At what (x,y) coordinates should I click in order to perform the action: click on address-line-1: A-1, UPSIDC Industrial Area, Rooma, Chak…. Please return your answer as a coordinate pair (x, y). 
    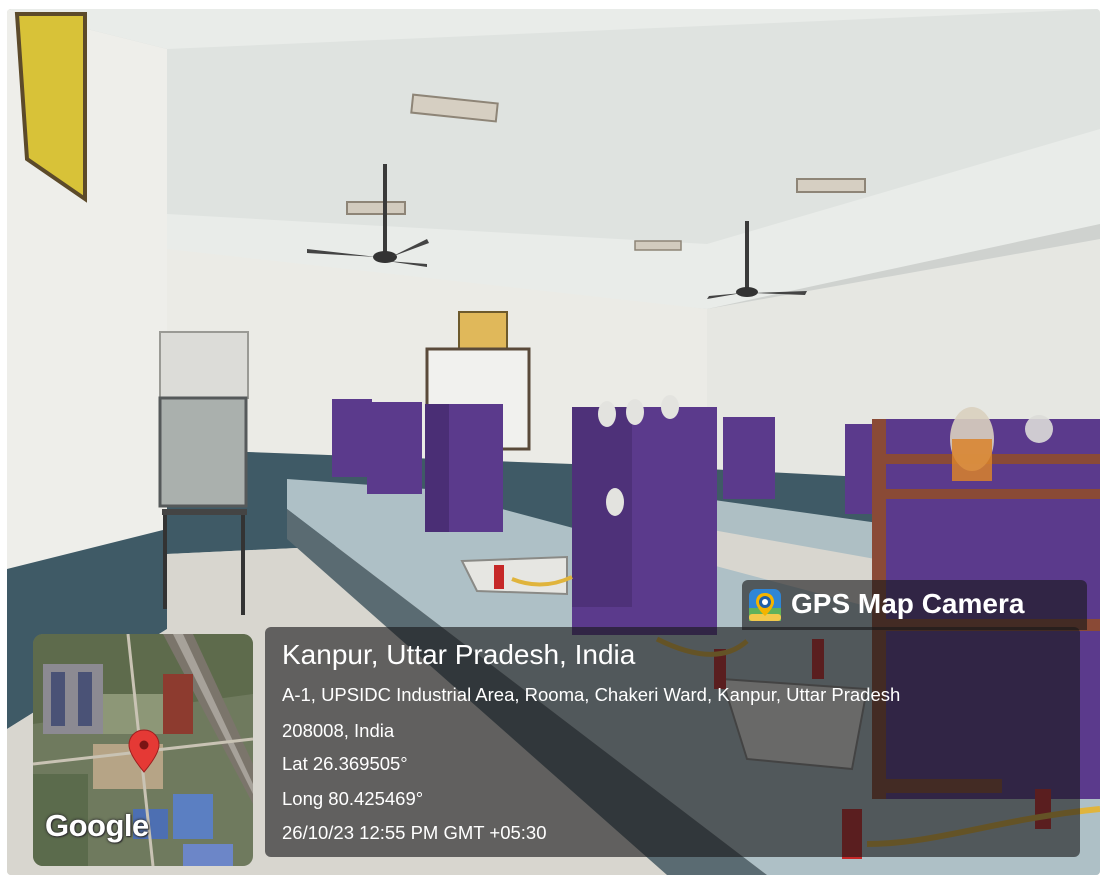
    Looking at the image, I should click on (591, 694).